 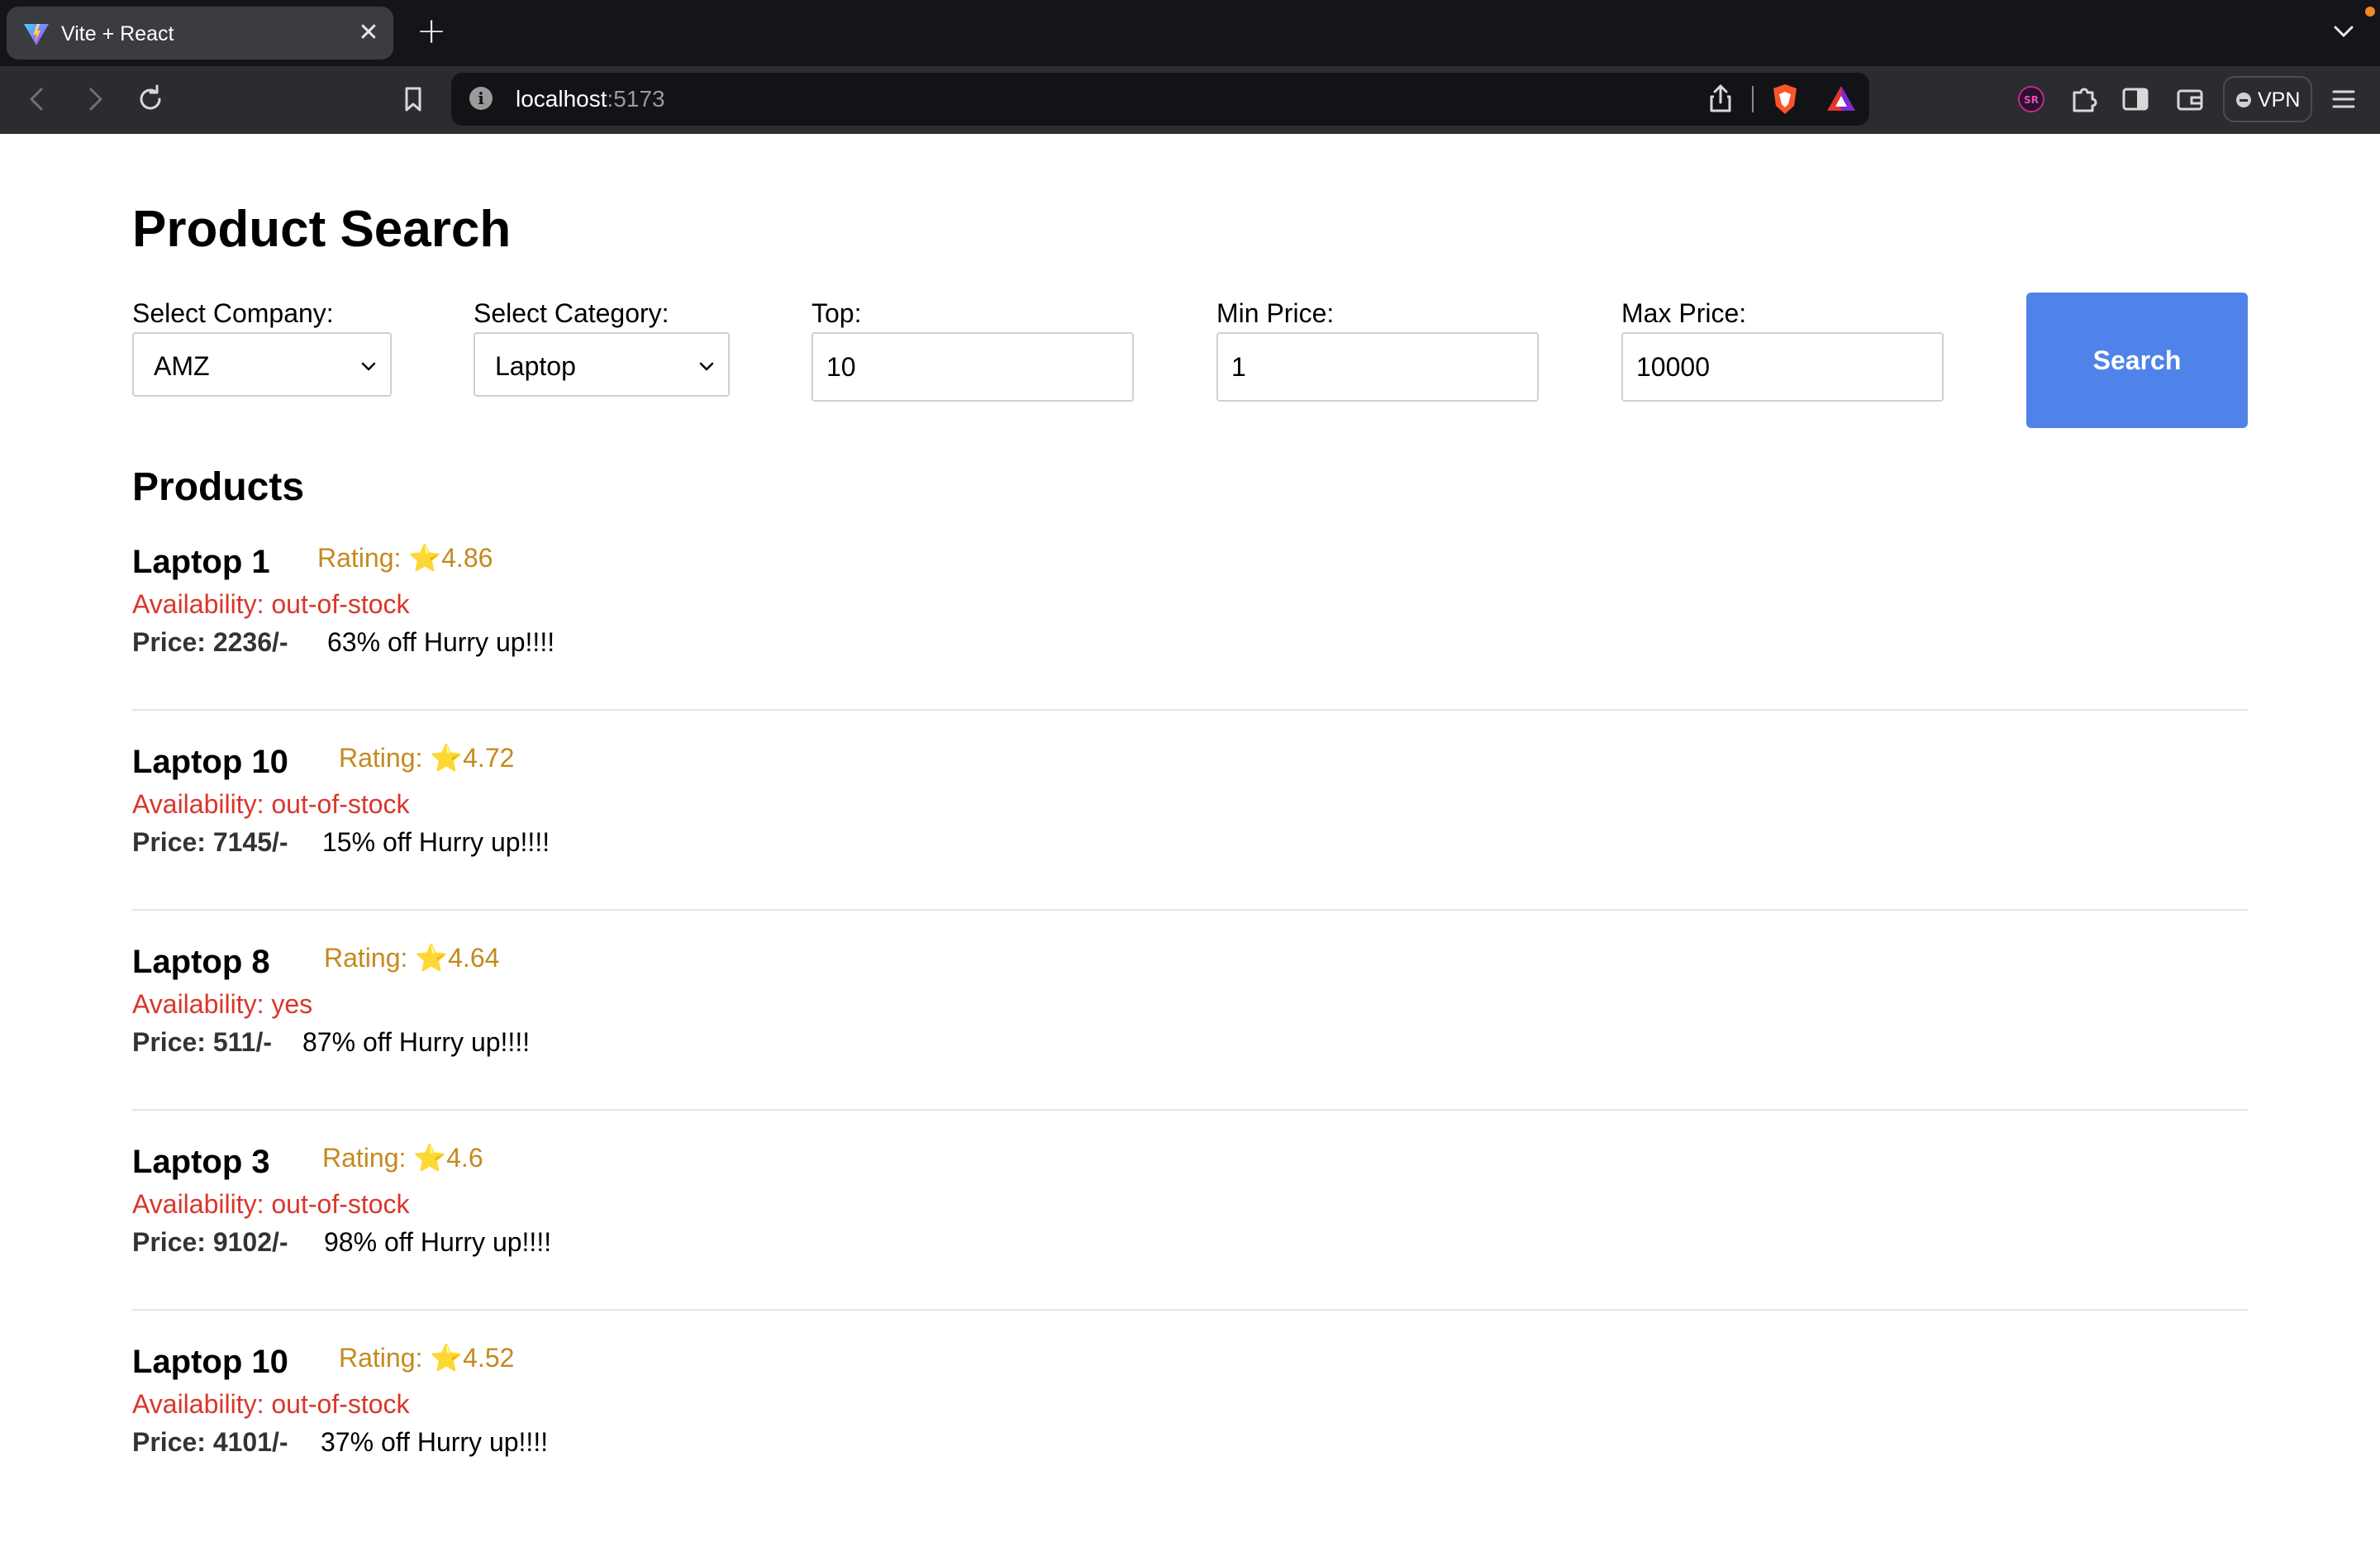 What do you see at coordinates (571, 313) in the screenshot?
I see `category-label: Select Category:` at bounding box center [571, 313].